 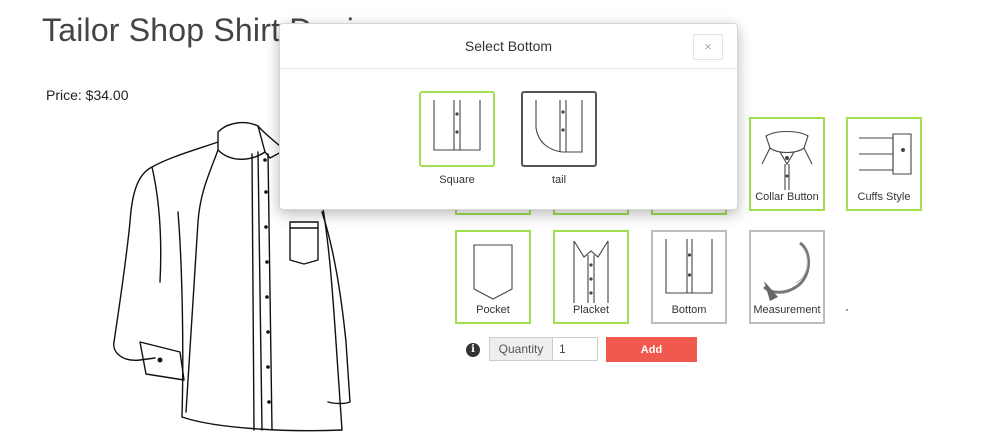 What do you see at coordinates (457, 125) in the screenshot?
I see `square-bottom-icon` at bounding box center [457, 125].